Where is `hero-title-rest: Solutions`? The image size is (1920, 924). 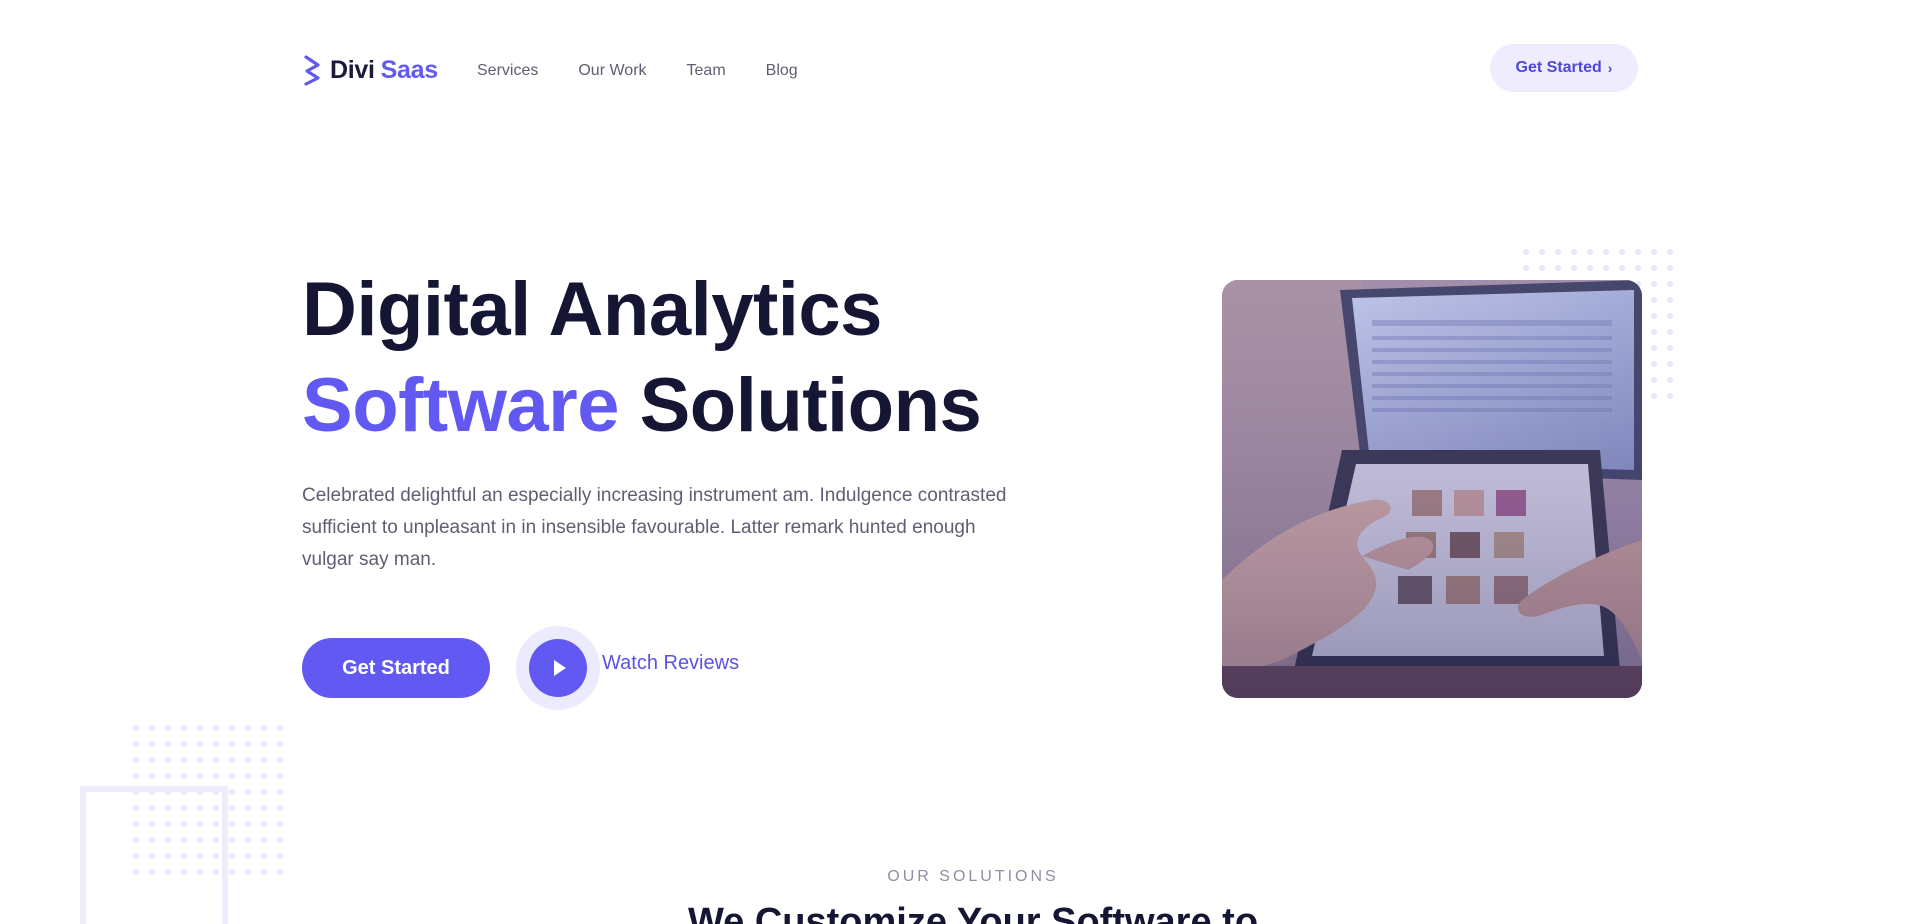
hero-title-rest: Solutions is located at coordinates (810, 405).